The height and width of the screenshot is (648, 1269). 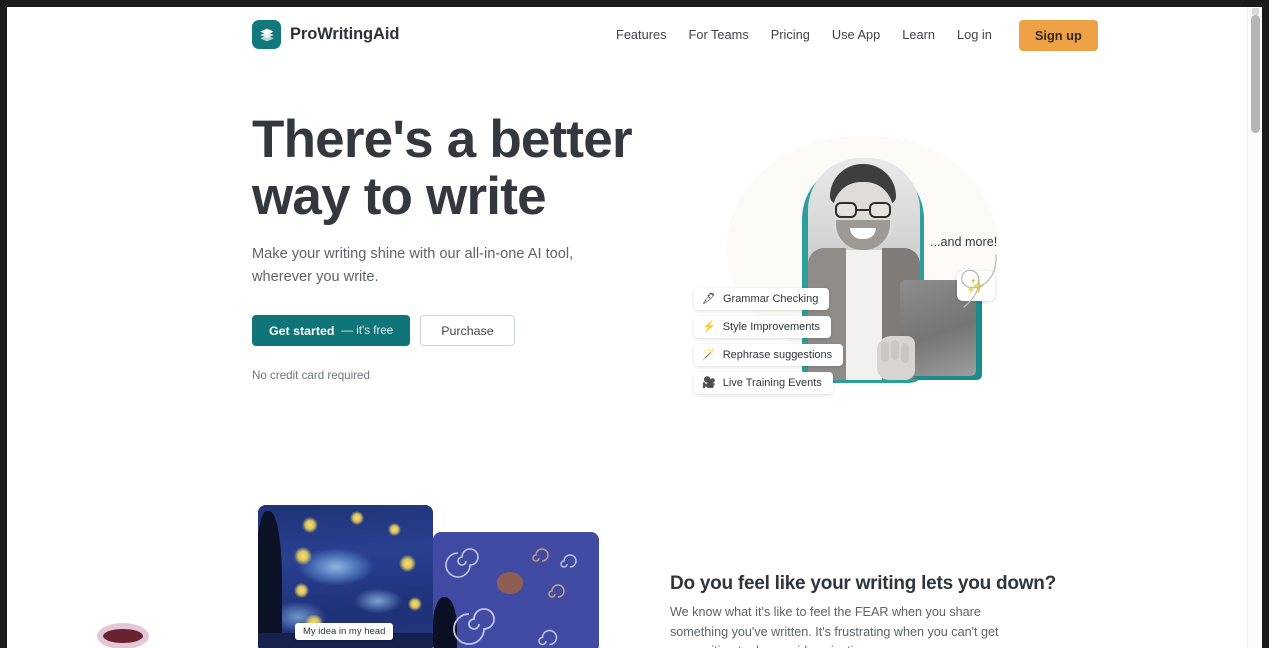 I want to click on glasses-lens-right, so click(x=880, y=210).